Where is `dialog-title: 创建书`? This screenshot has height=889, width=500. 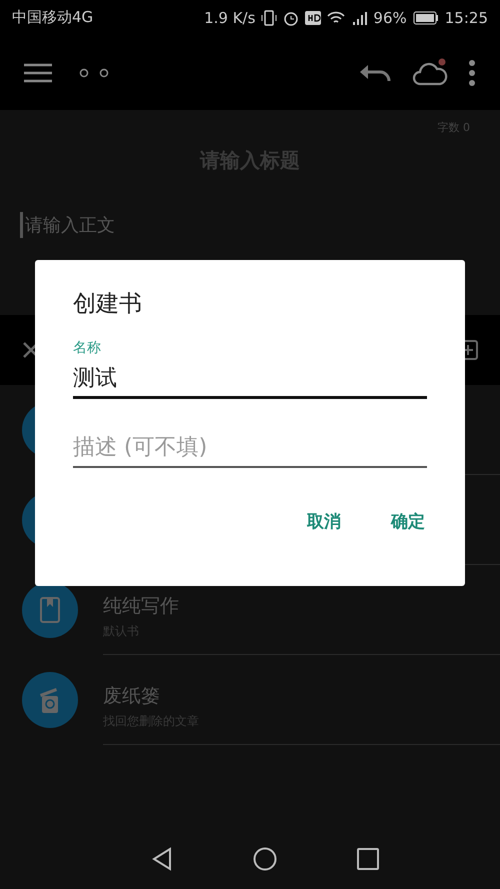
dialog-title: 创建书 is located at coordinates (108, 304).